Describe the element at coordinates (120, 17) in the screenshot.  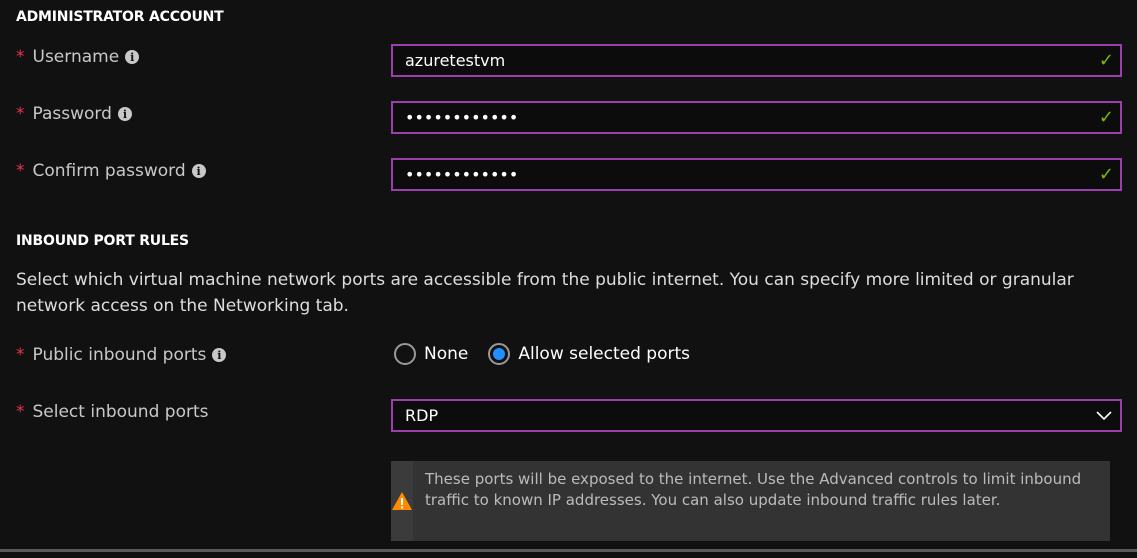
I see `admin-section-title: ADMINISTRATOR ACCOUNT` at that location.